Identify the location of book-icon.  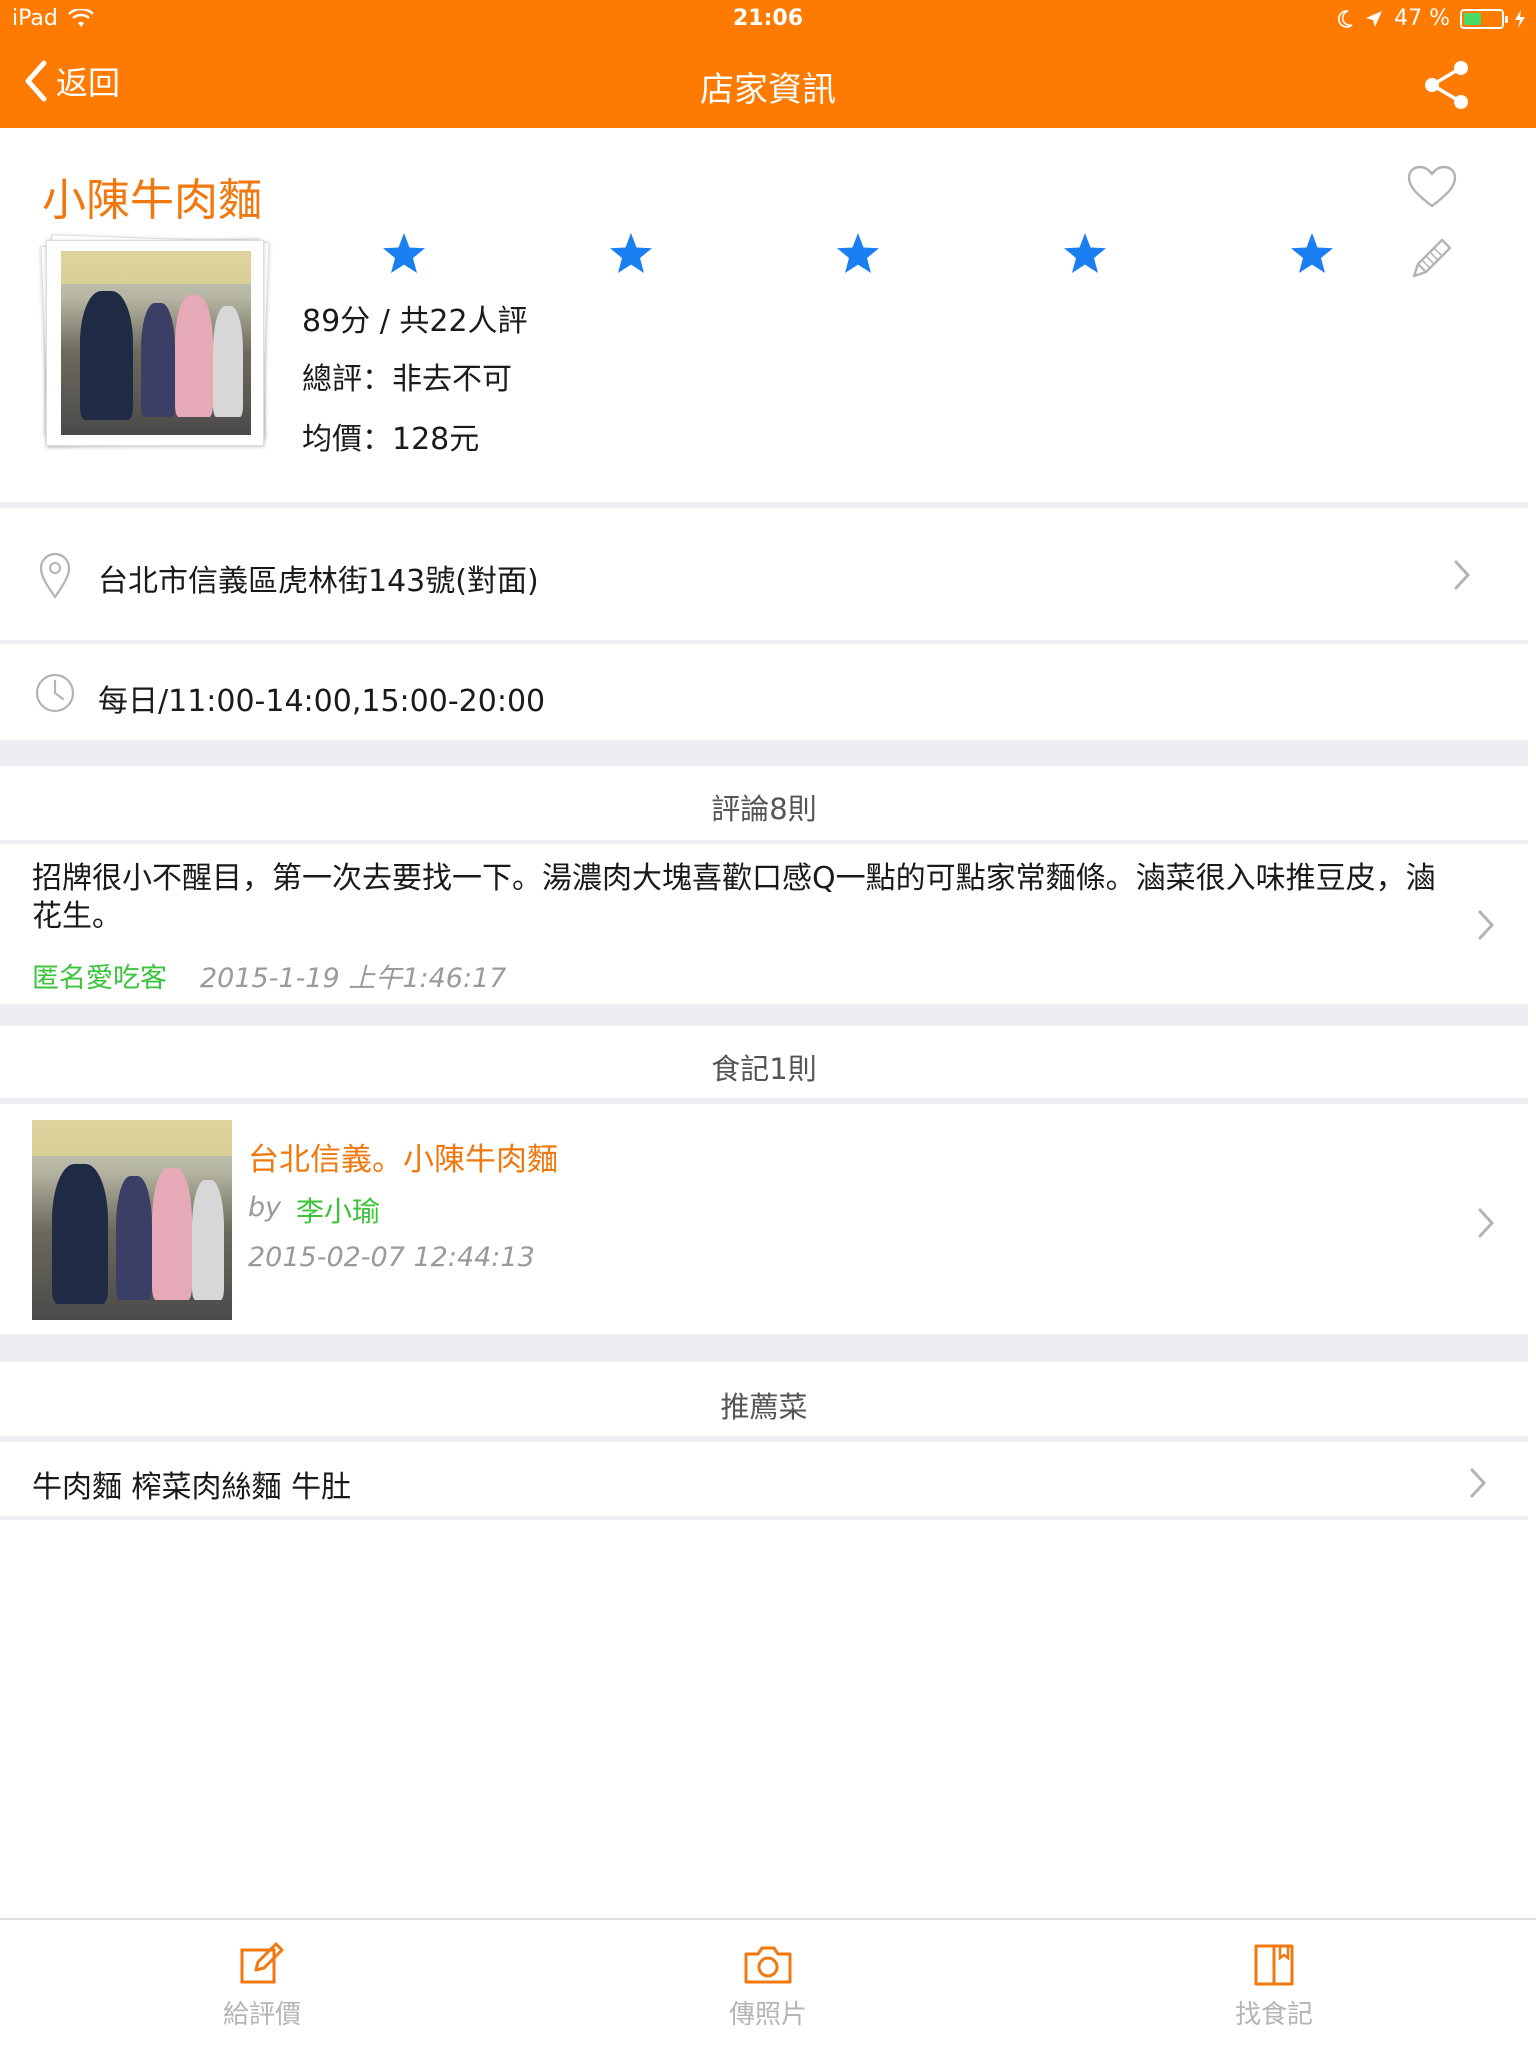
(1274, 1965).